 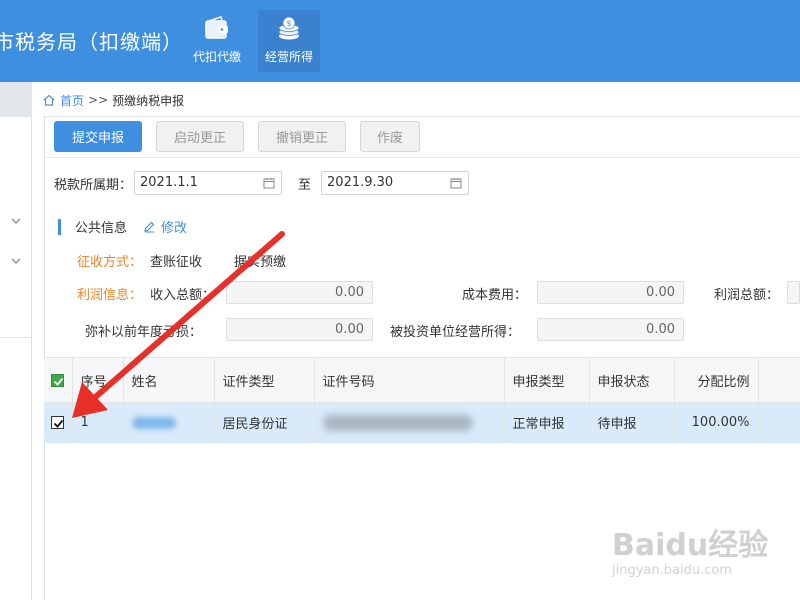 What do you see at coordinates (672, 570) in the screenshot?
I see `watermark-url: jingyan.baidu.com` at bounding box center [672, 570].